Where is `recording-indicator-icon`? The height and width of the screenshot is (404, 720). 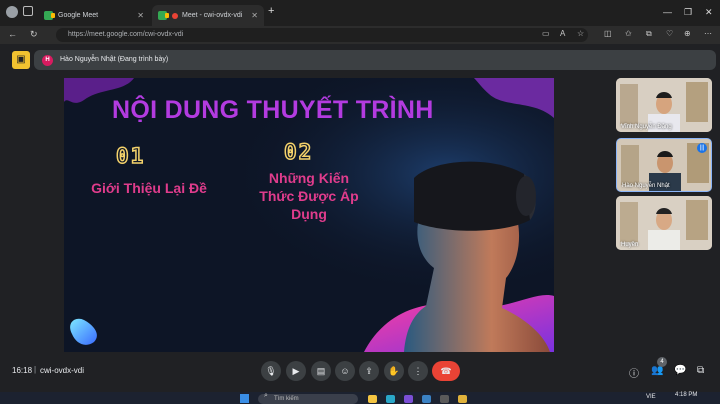 recording-indicator-icon is located at coordinates (175, 15).